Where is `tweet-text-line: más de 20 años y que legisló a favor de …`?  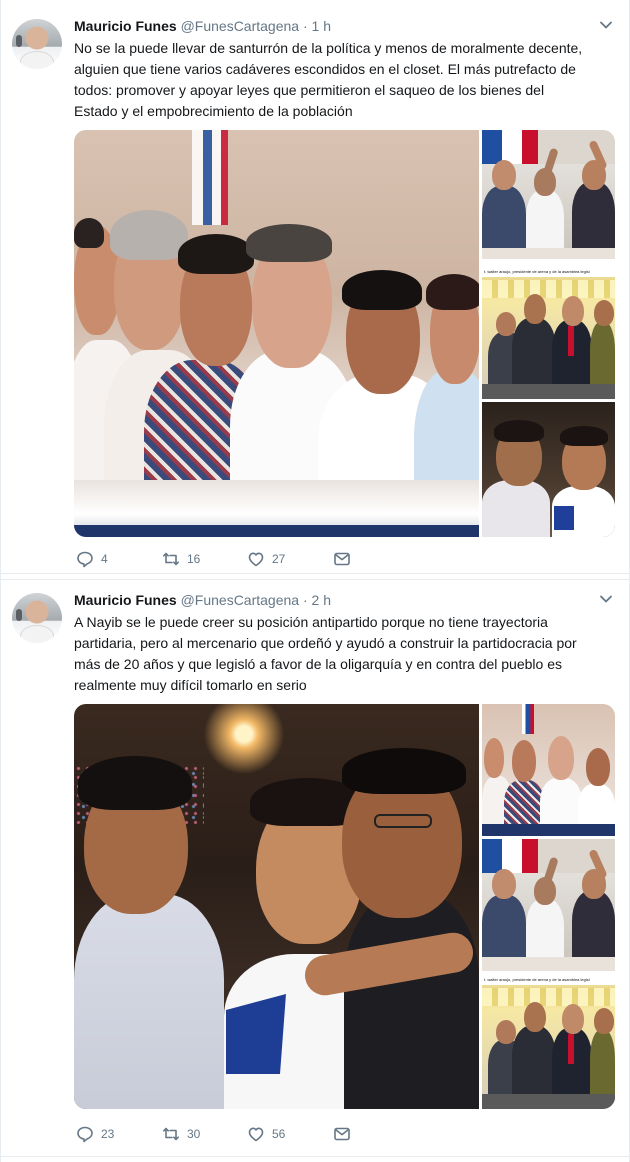
tweet-text-line: más de 20 años y que legisló a favor de … is located at coordinates (318, 664).